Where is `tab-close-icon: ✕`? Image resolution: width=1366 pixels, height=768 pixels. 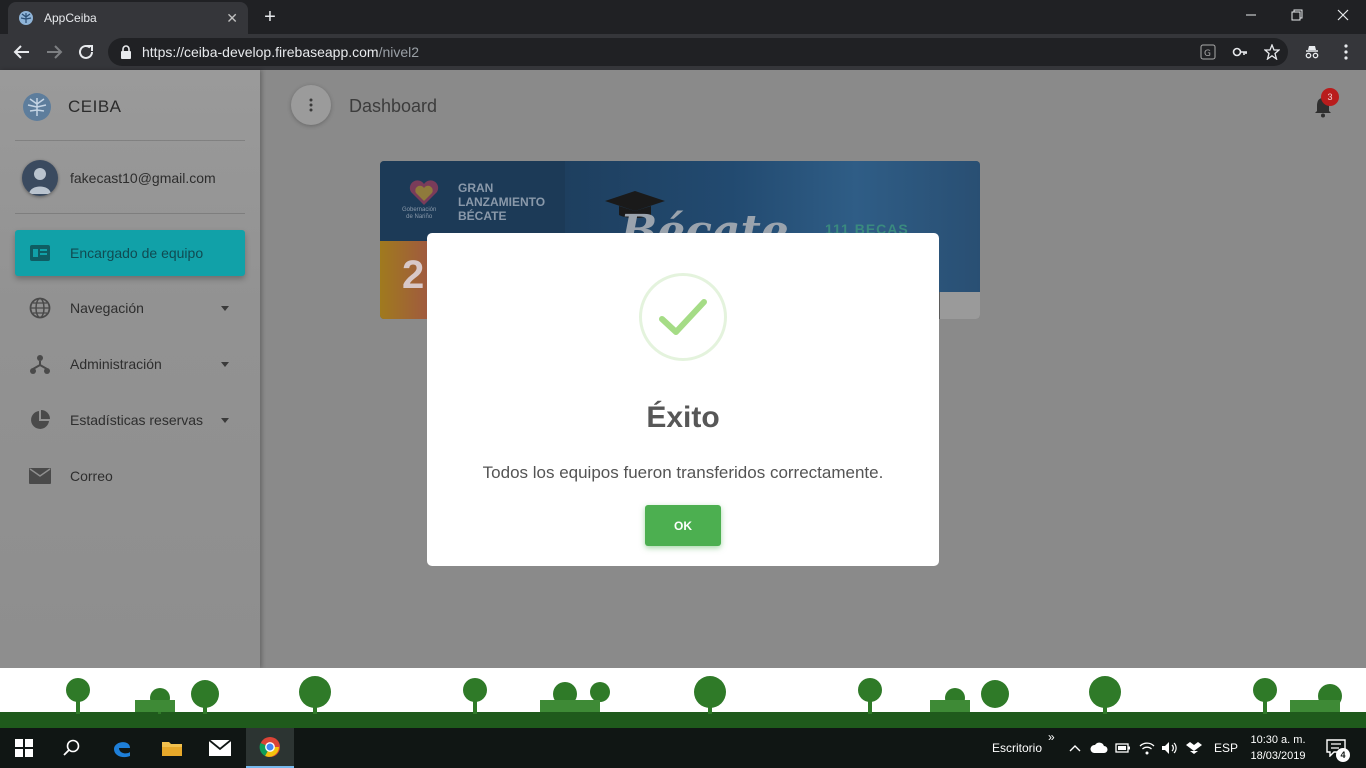 tab-close-icon: ✕ is located at coordinates (232, 18).